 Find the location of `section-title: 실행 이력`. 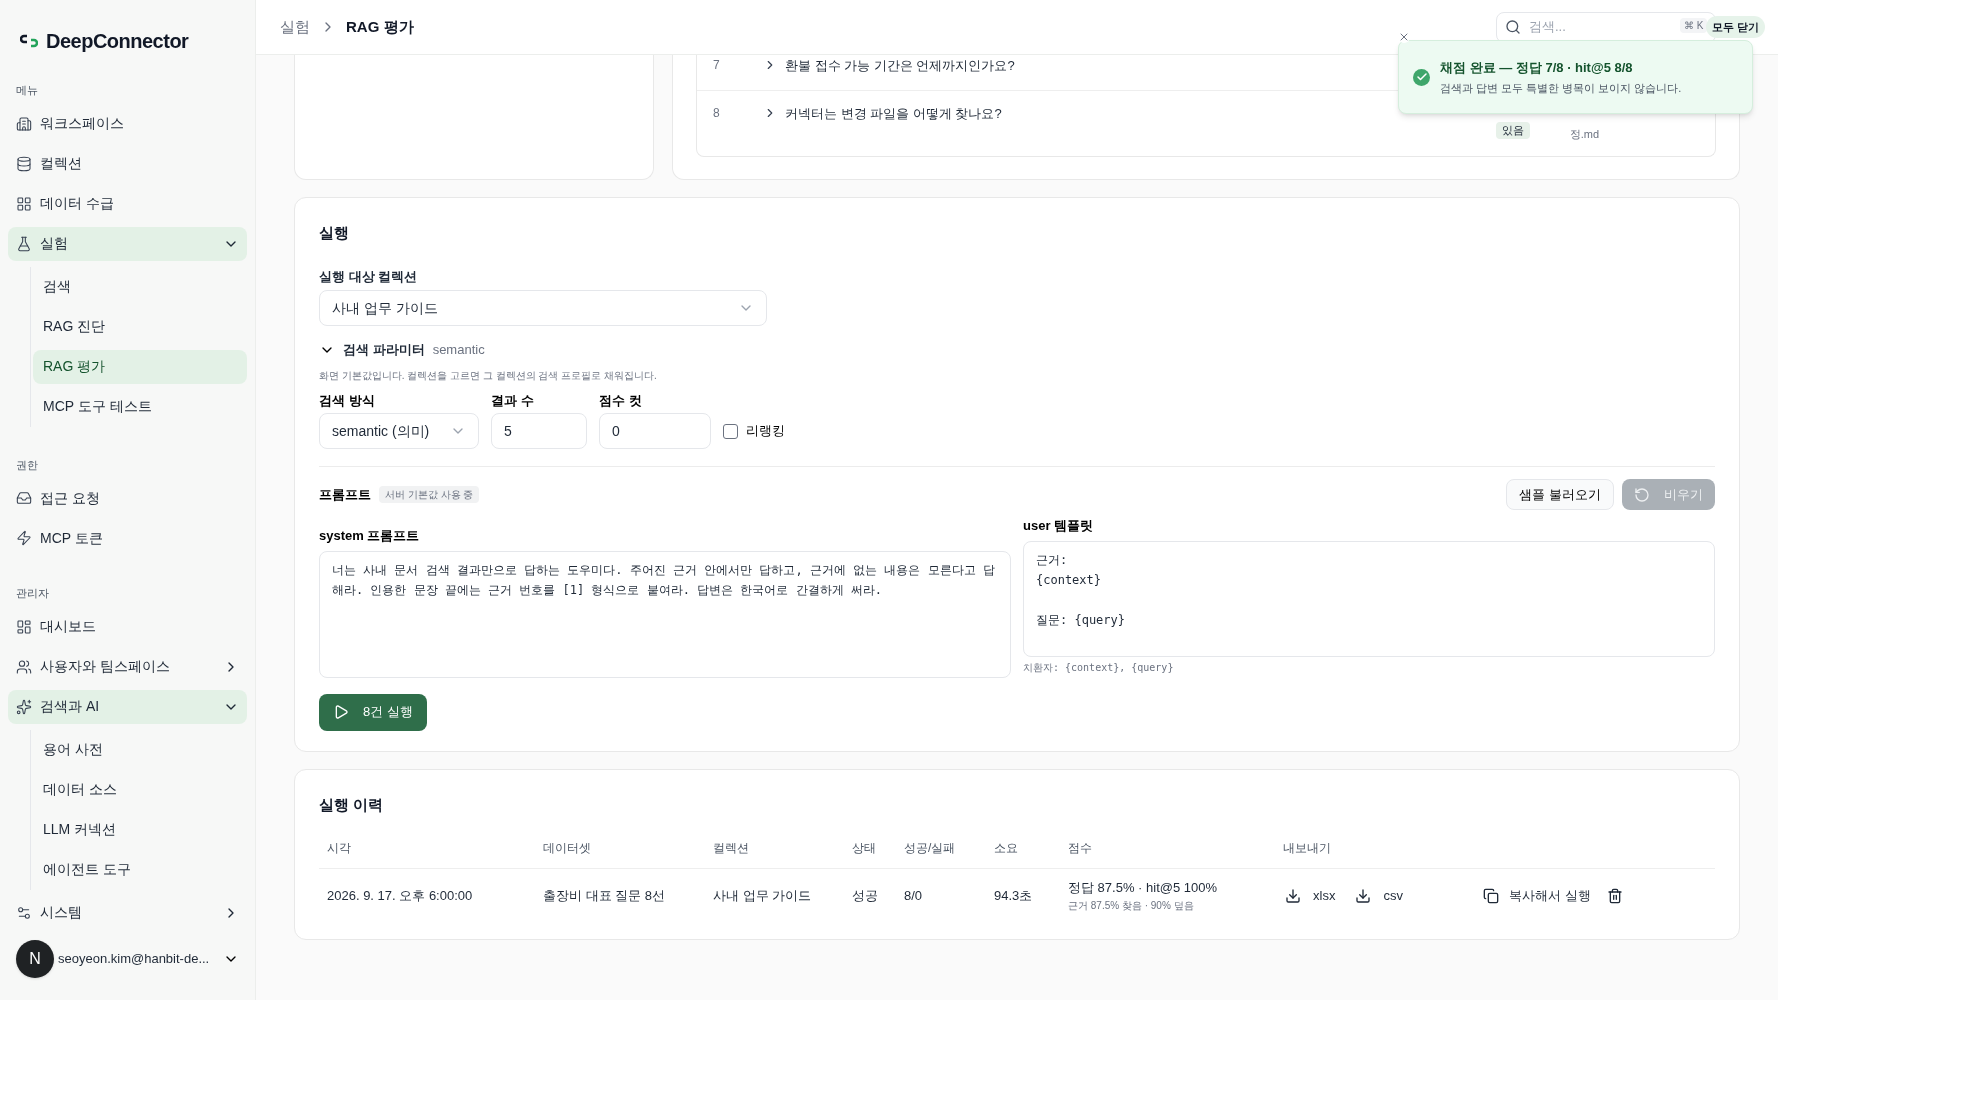

section-title: 실행 이력 is located at coordinates (351, 804).